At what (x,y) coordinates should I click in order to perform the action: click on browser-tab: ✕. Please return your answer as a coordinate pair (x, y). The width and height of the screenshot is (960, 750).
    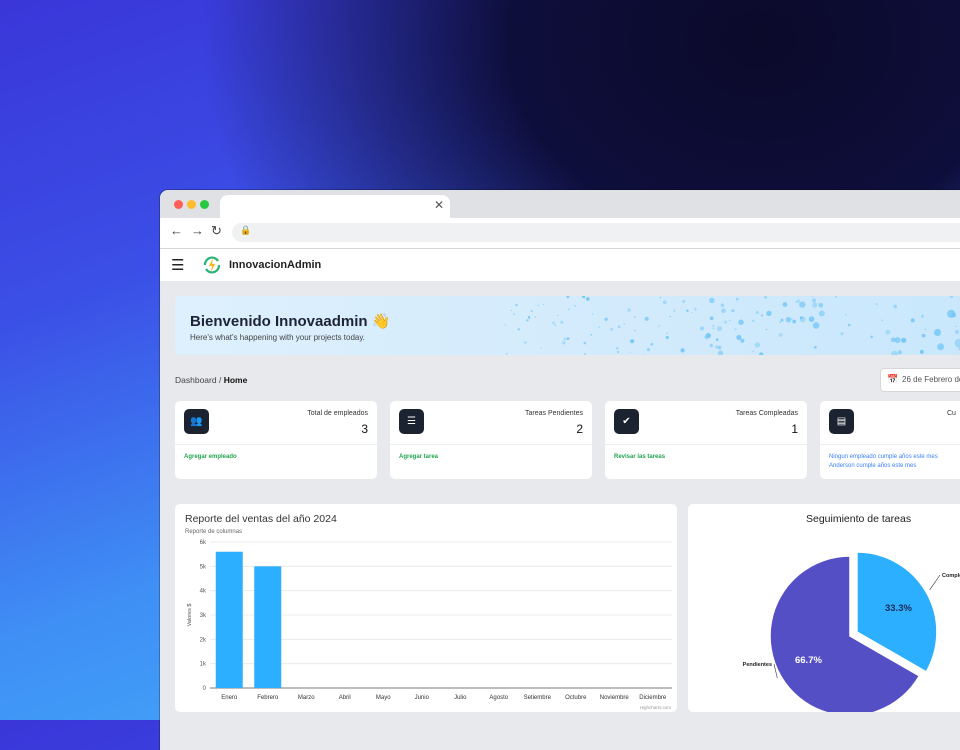
    Looking at the image, I should click on (335, 206).